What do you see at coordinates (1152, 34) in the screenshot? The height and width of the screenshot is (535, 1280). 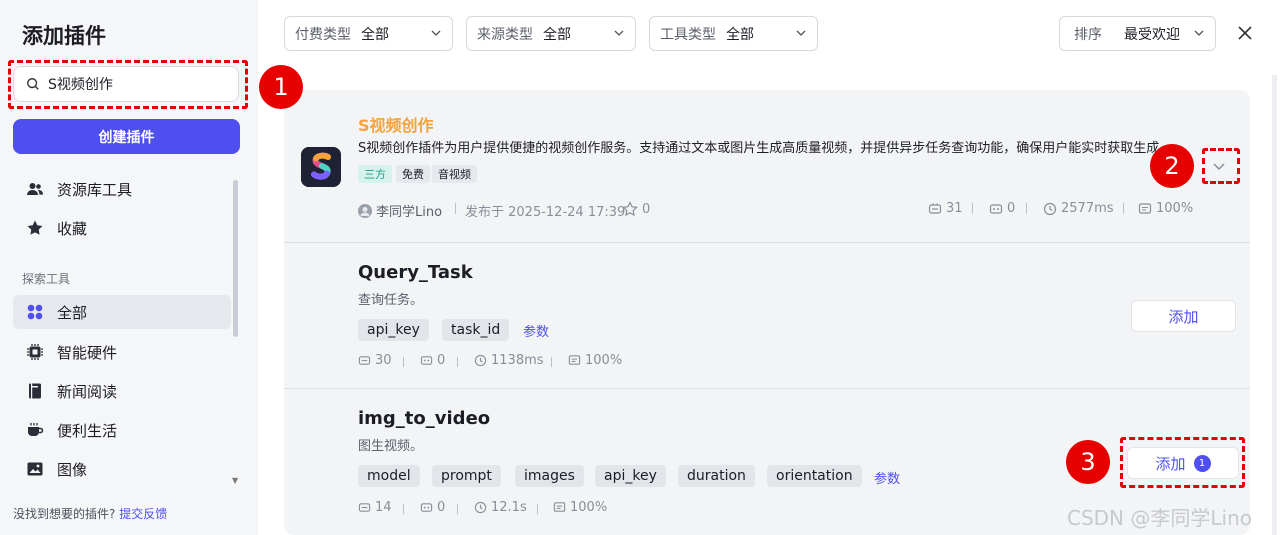 I see `sort-value: 最受欢迎` at bounding box center [1152, 34].